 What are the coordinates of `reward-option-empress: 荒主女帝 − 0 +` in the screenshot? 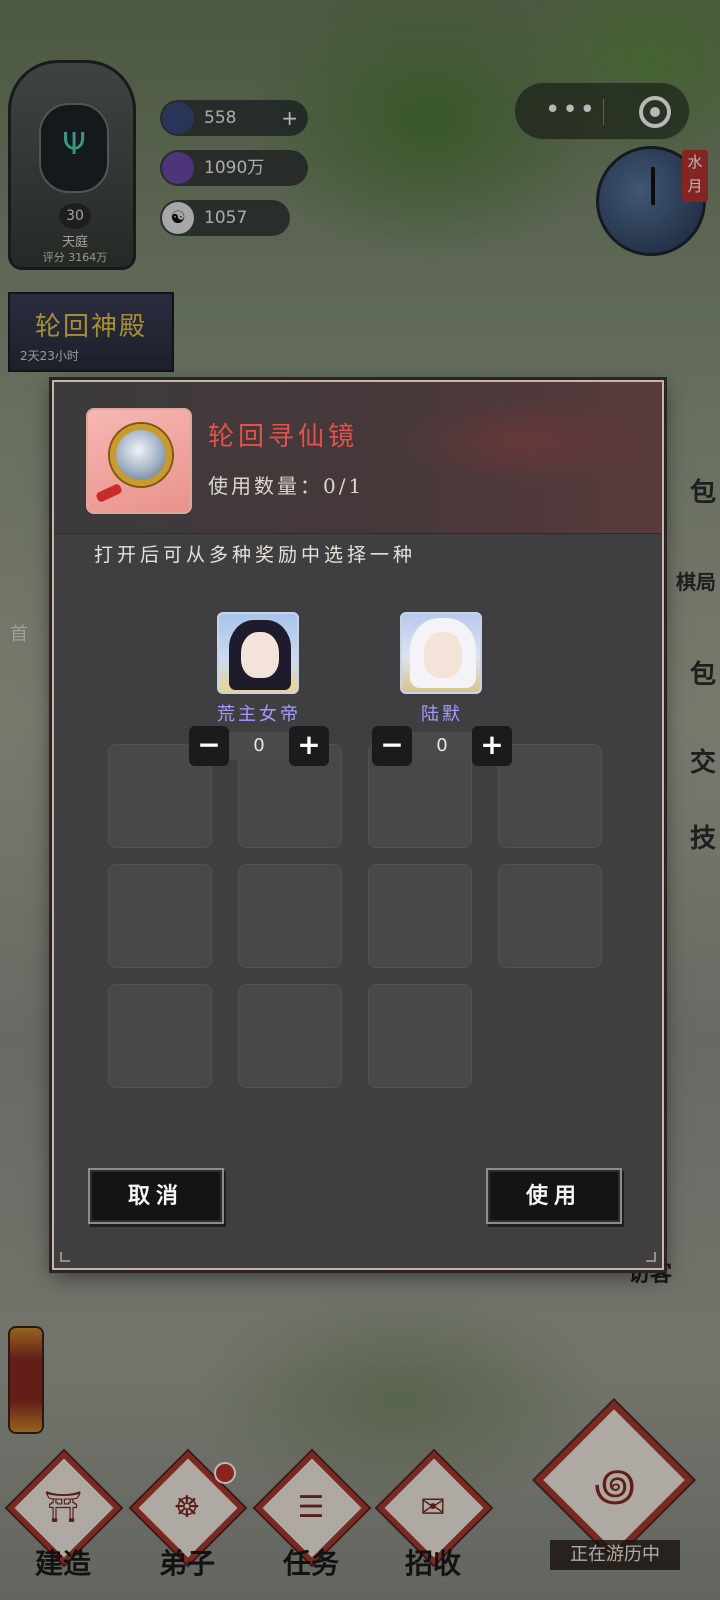 It's located at (259, 692).